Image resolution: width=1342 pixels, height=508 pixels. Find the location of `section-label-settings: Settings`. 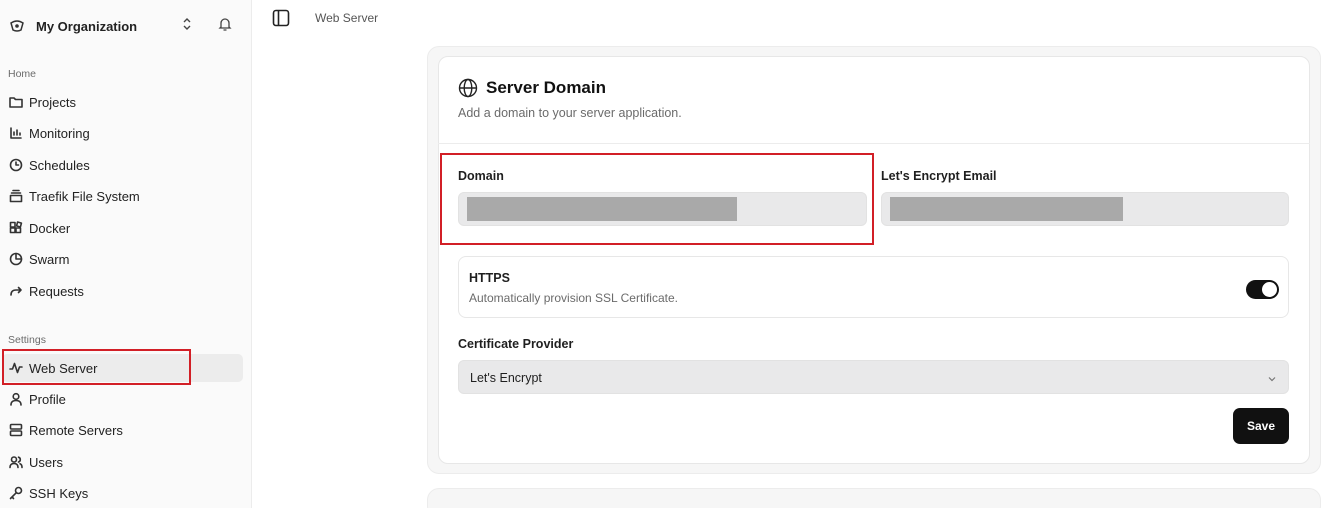

section-label-settings: Settings is located at coordinates (27, 340).